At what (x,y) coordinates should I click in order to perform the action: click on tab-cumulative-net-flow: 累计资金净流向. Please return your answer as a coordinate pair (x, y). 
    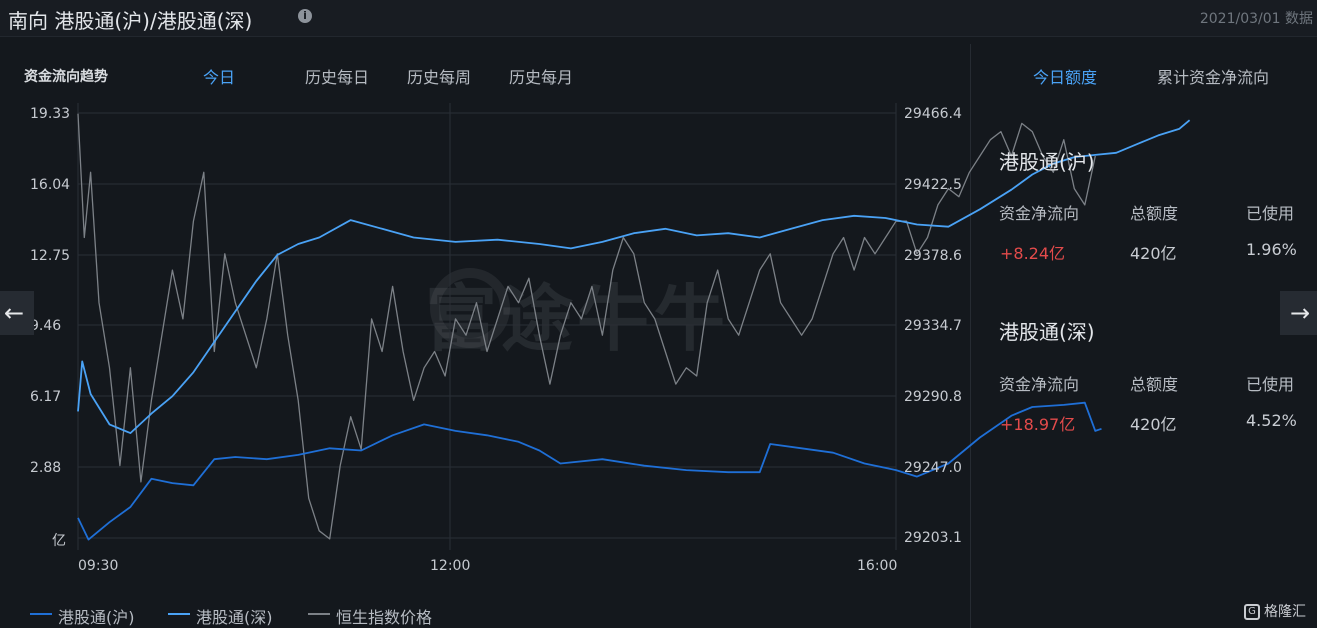
    Looking at the image, I should click on (1213, 76).